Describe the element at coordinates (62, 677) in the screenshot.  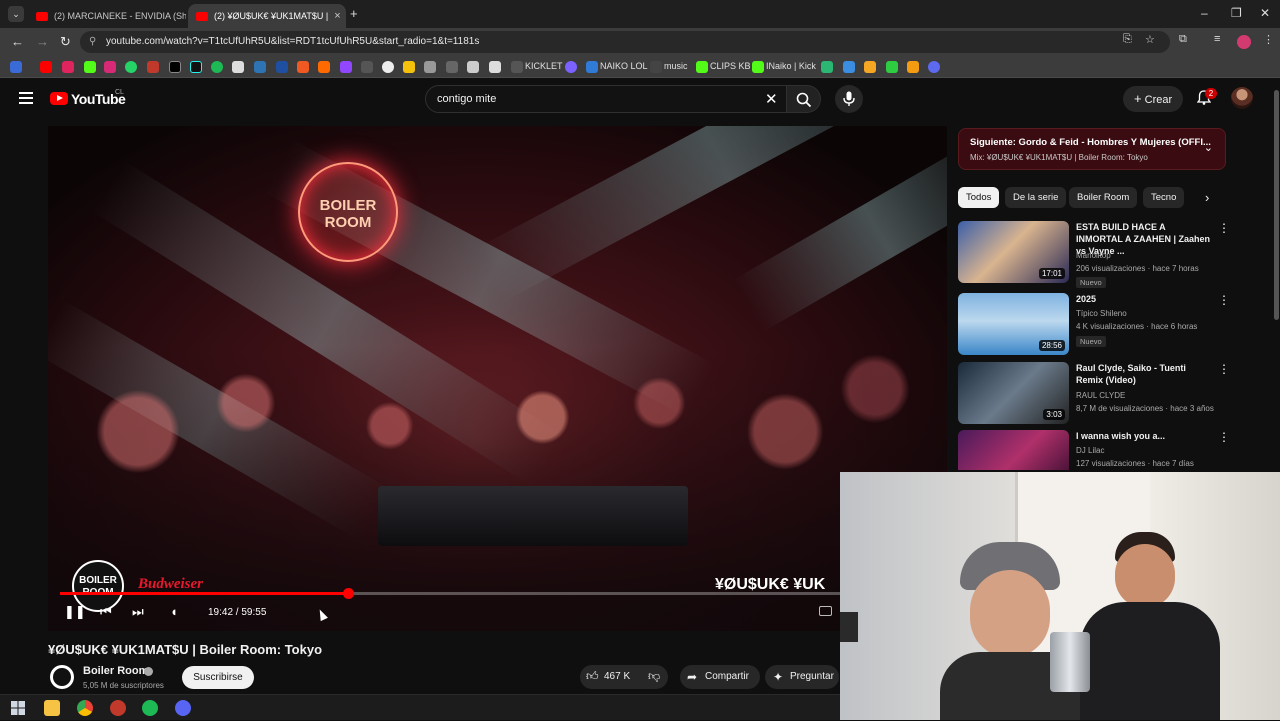
I see `channel-avatar` at that location.